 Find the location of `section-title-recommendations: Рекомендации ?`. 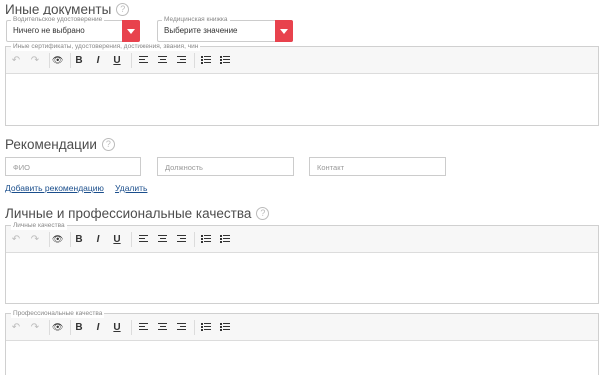

section-title-recommendations: Рекомендации ? is located at coordinates (60, 144).